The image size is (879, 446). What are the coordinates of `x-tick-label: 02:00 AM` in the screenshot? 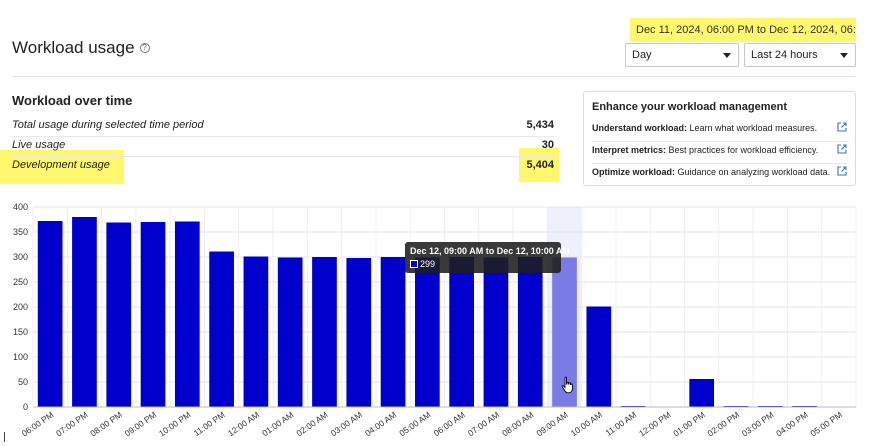 It's located at (311, 423).